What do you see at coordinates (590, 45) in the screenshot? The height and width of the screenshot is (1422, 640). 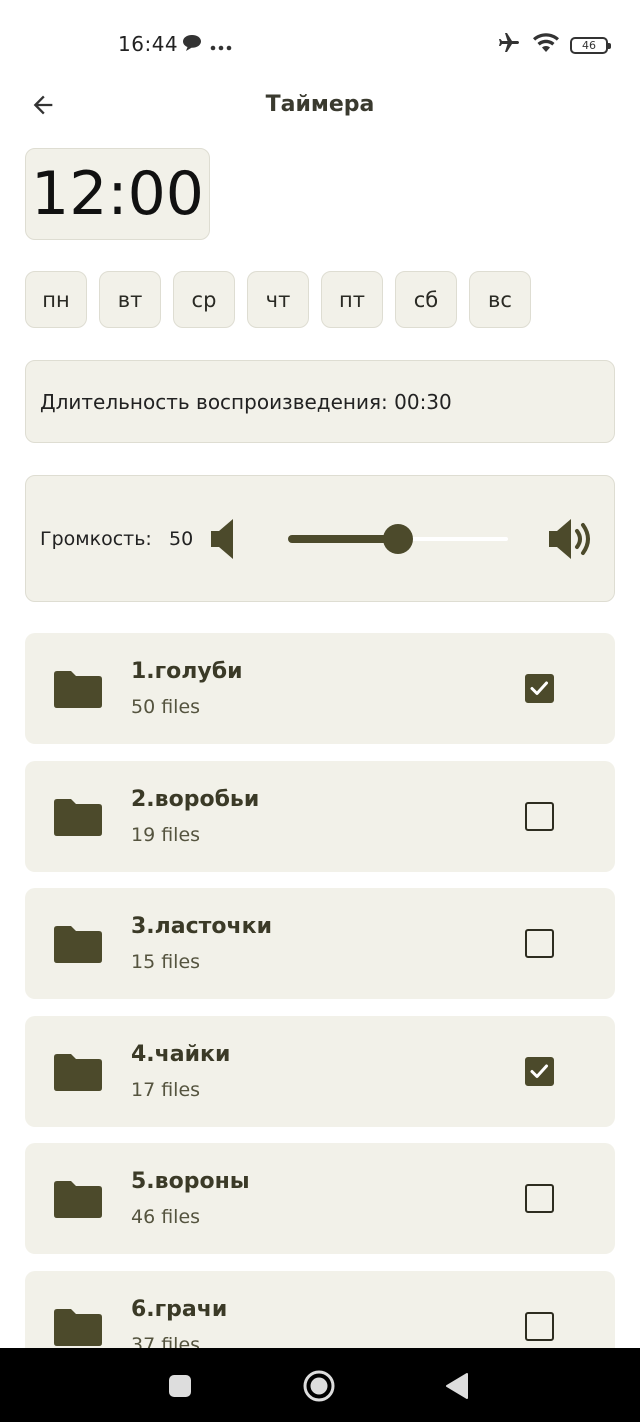 I see `battery-icon: 46` at bounding box center [590, 45].